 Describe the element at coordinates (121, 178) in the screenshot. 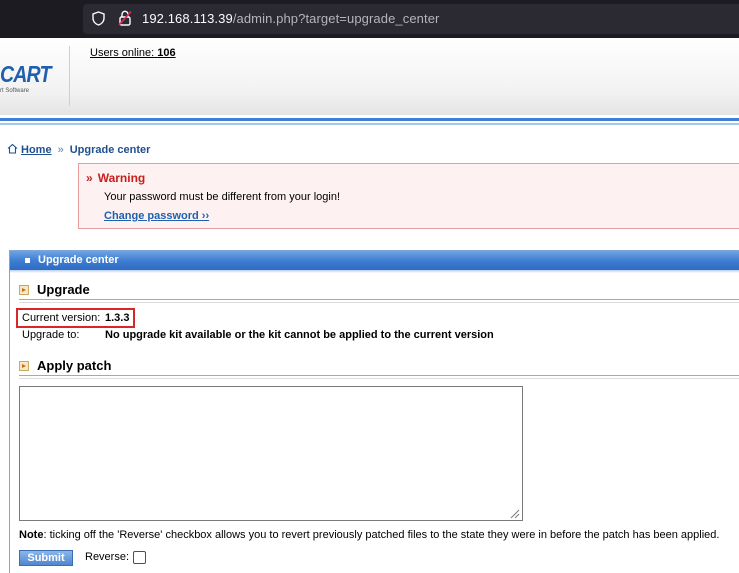

I see `warning-title-text: Warning` at that location.